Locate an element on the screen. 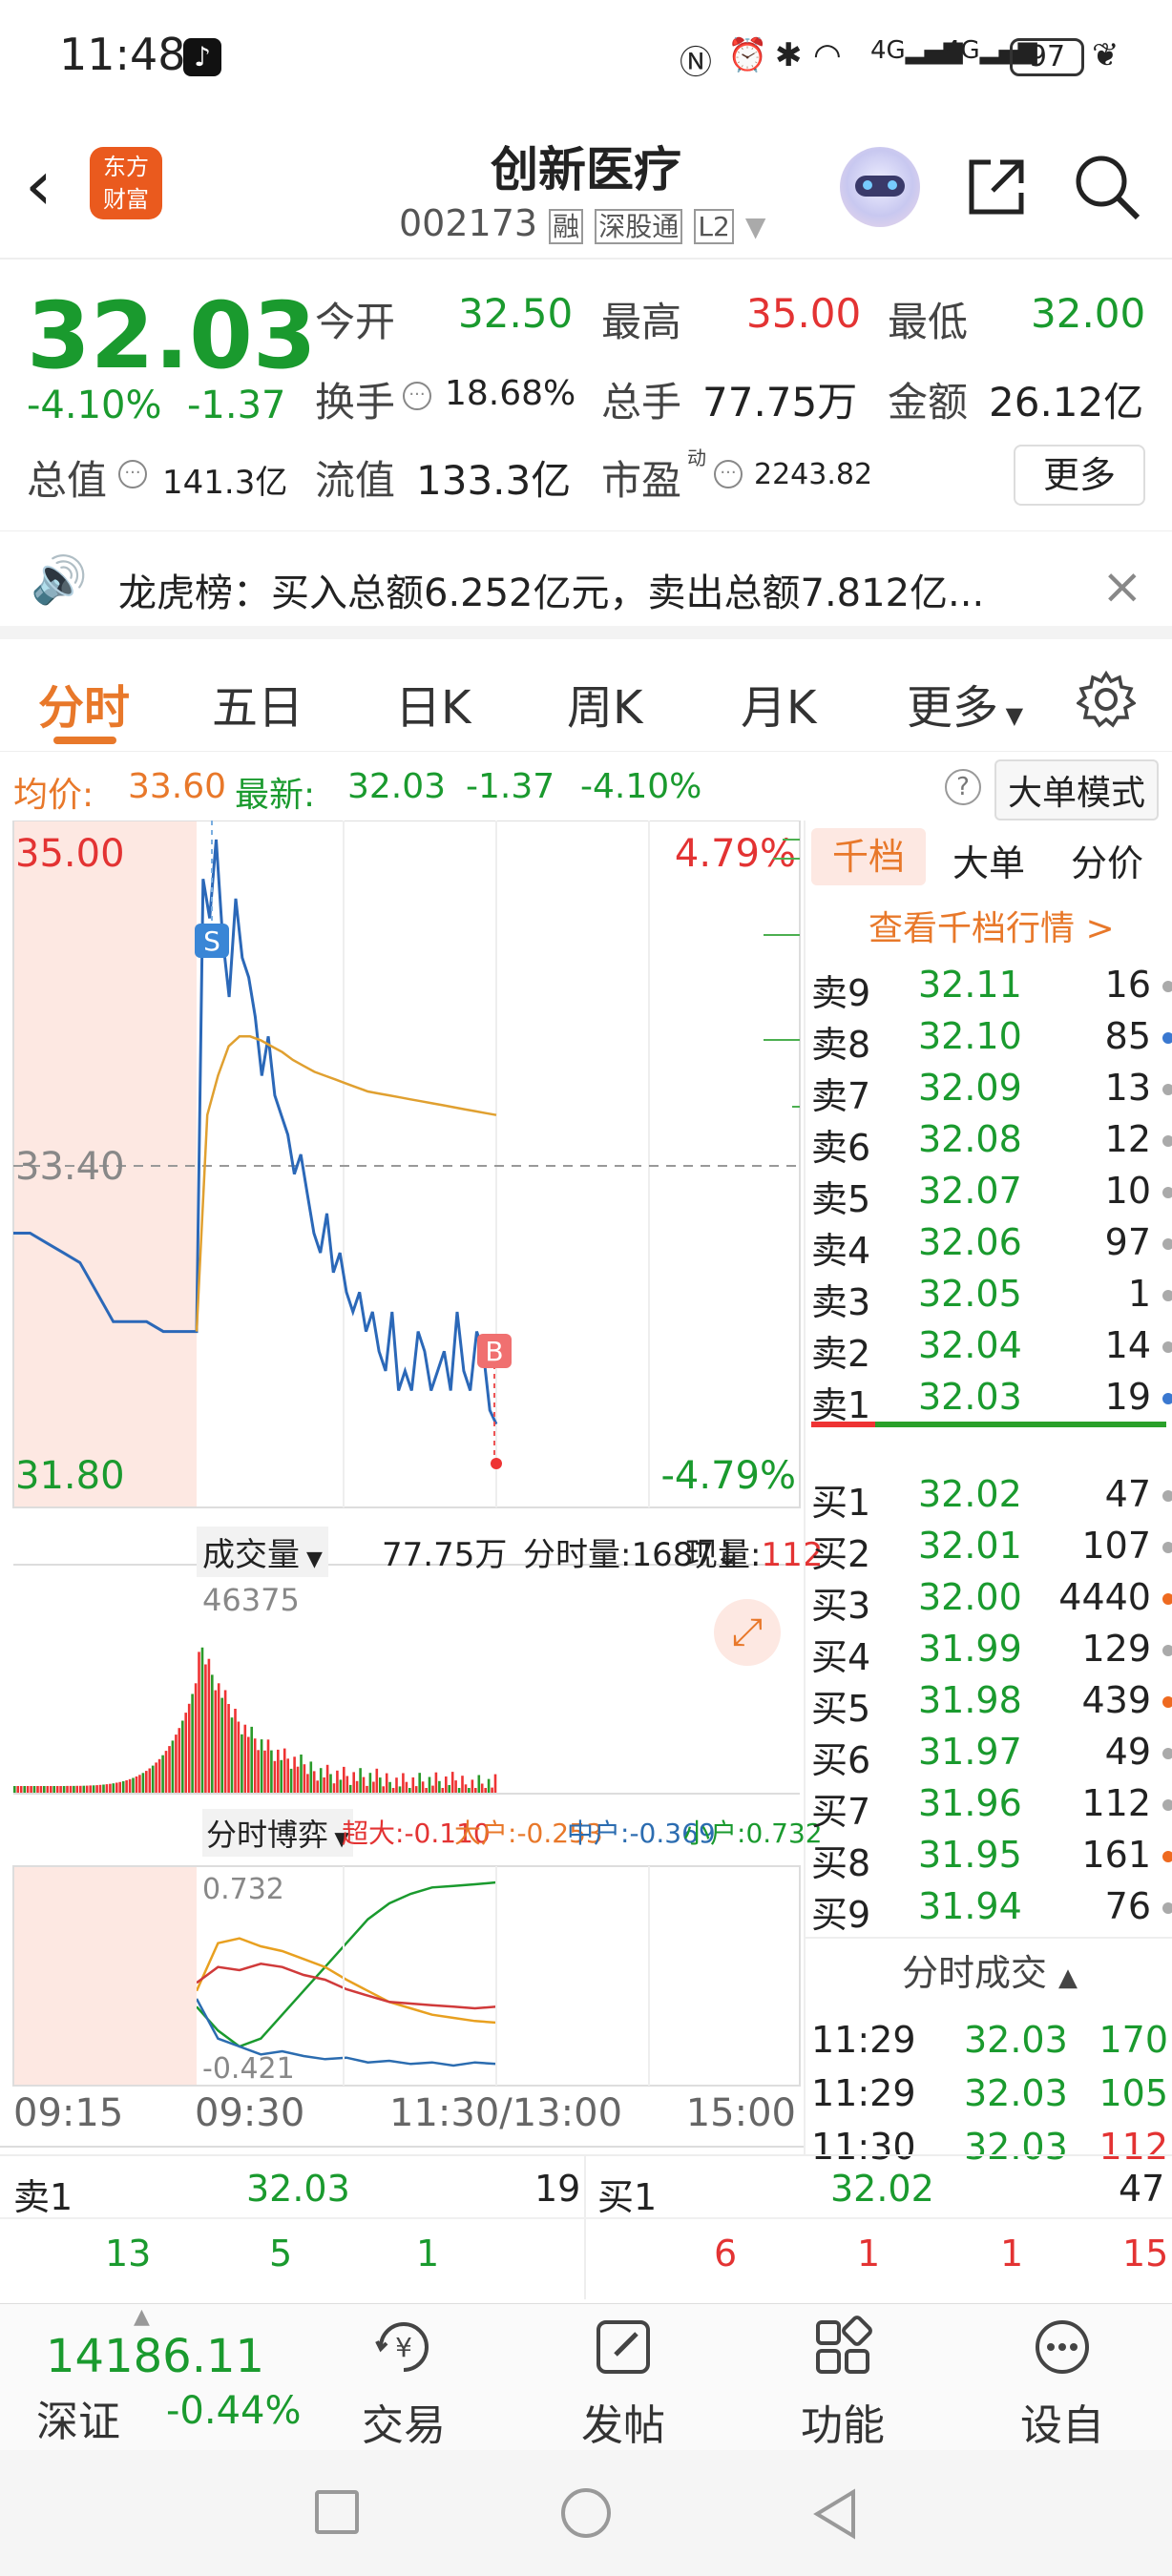 The width and height of the screenshot is (1172, 2576). amount-label: 金额 is located at coordinates (929, 402).